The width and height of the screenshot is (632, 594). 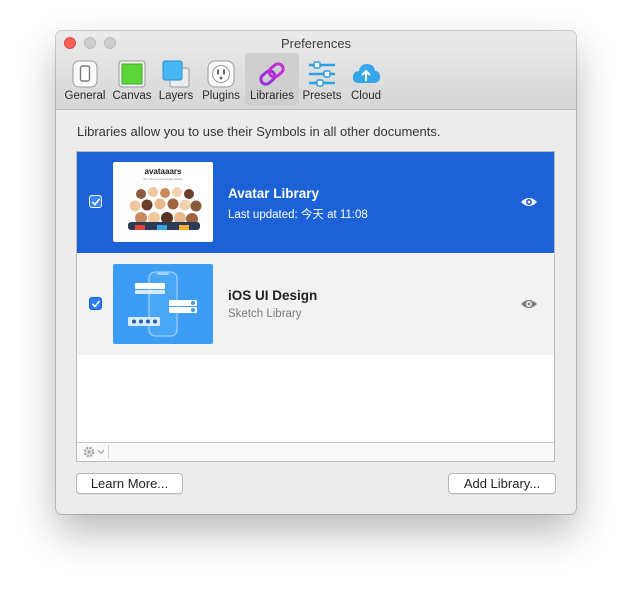 I want to click on toolbar-general: General, so click(x=85, y=79).